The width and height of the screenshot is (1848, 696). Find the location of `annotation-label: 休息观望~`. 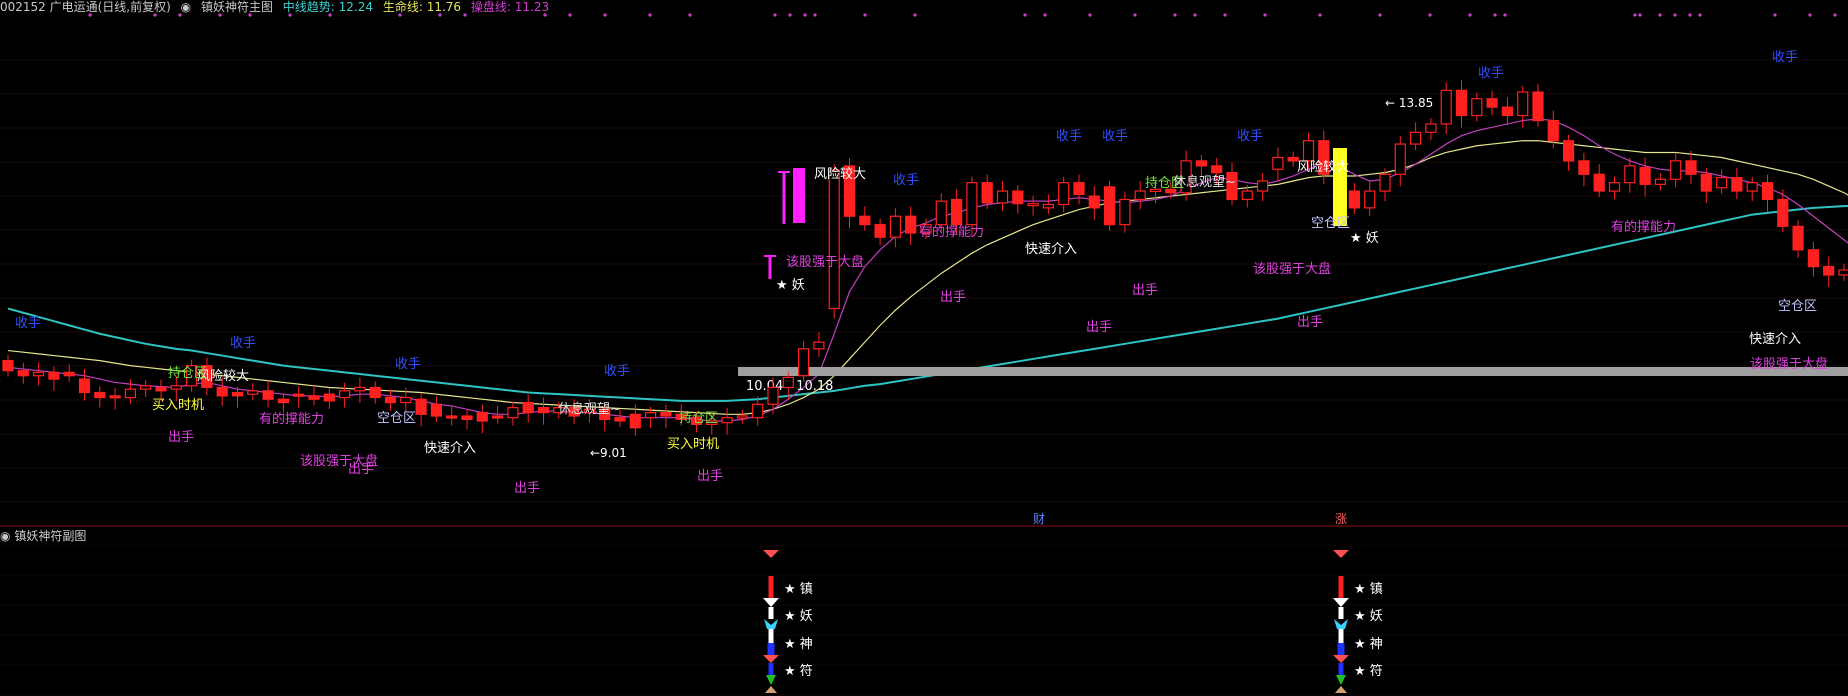

annotation-label: 休息观望~ is located at coordinates (1204, 182).